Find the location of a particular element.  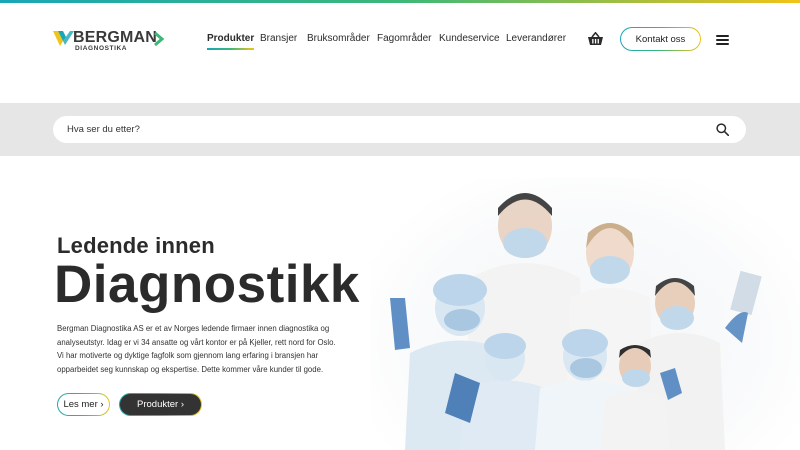

nav-item-leverandorer: Leverandører is located at coordinates (536, 39).